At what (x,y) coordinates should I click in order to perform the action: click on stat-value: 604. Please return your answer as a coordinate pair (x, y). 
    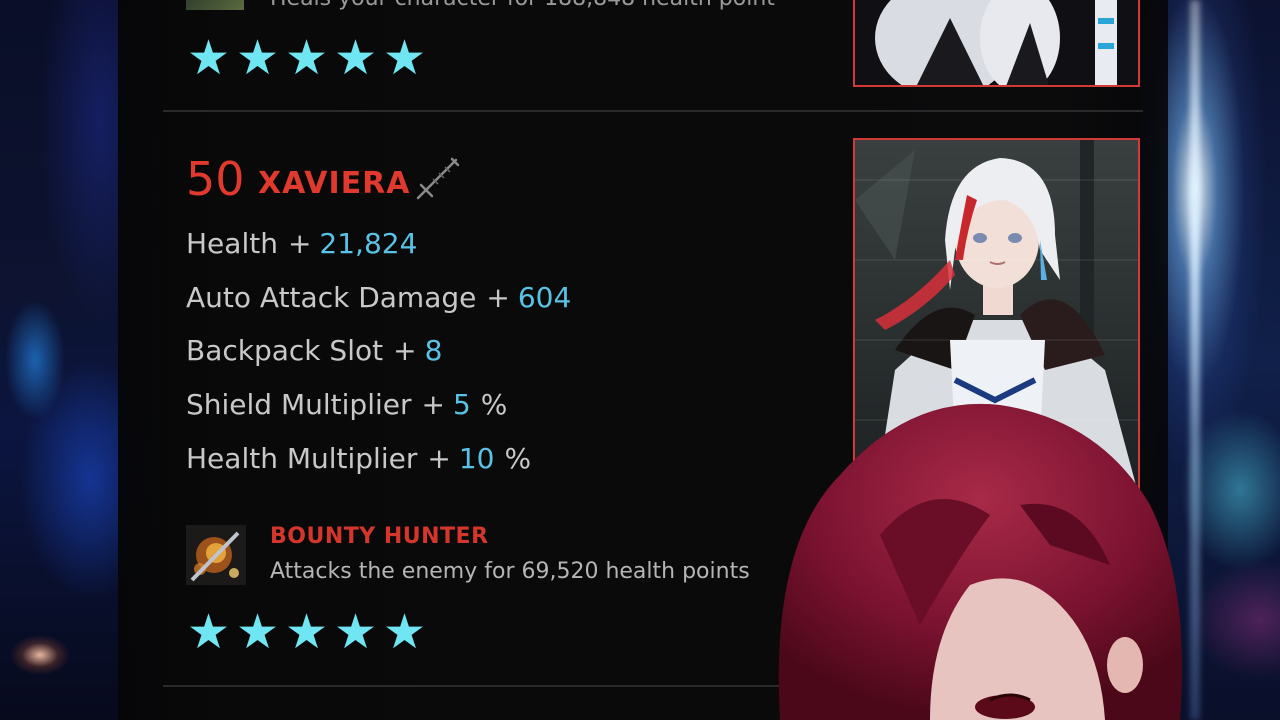
    Looking at the image, I should click on (544, 297).